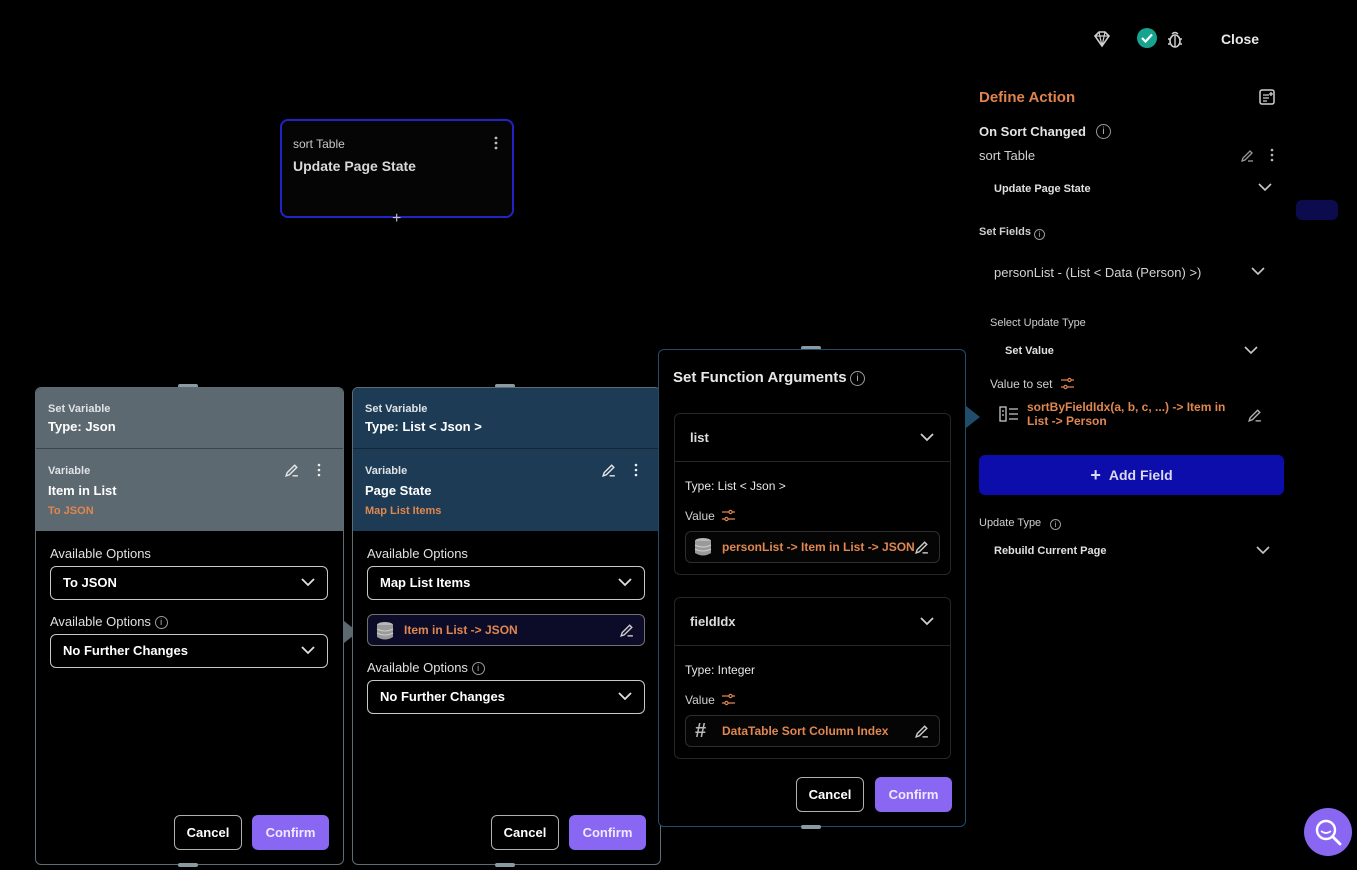 The height and width of the screenshot is (870, 1357). Describe the element at coordinates (1147, 38) in the screenshot. I see `check-status-icon` at that location.